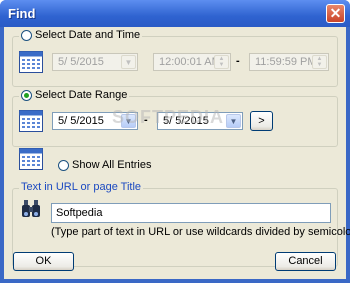 The width and height of the screenshot is (350, 283). I want to click on binoculars-icon, so click(31, 208).